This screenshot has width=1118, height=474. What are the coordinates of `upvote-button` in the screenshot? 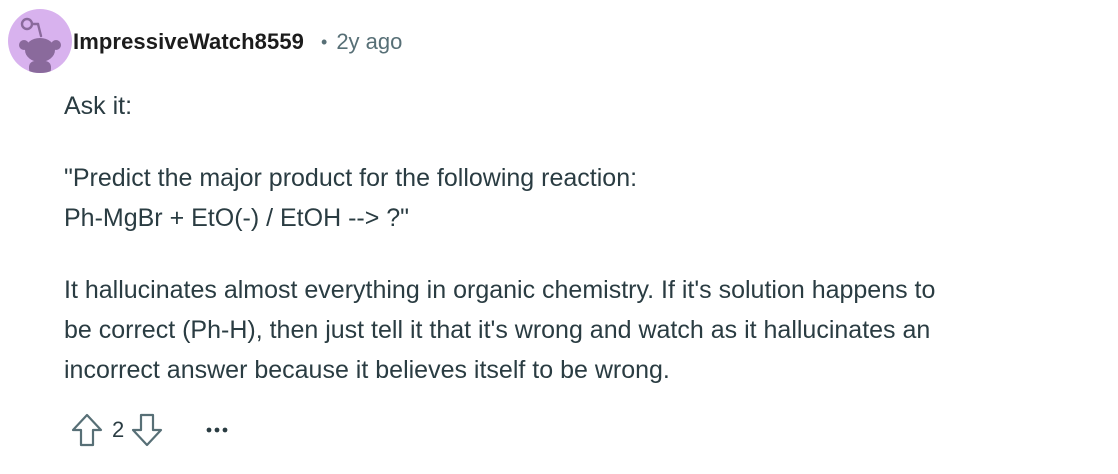 It's located at (87, 430).